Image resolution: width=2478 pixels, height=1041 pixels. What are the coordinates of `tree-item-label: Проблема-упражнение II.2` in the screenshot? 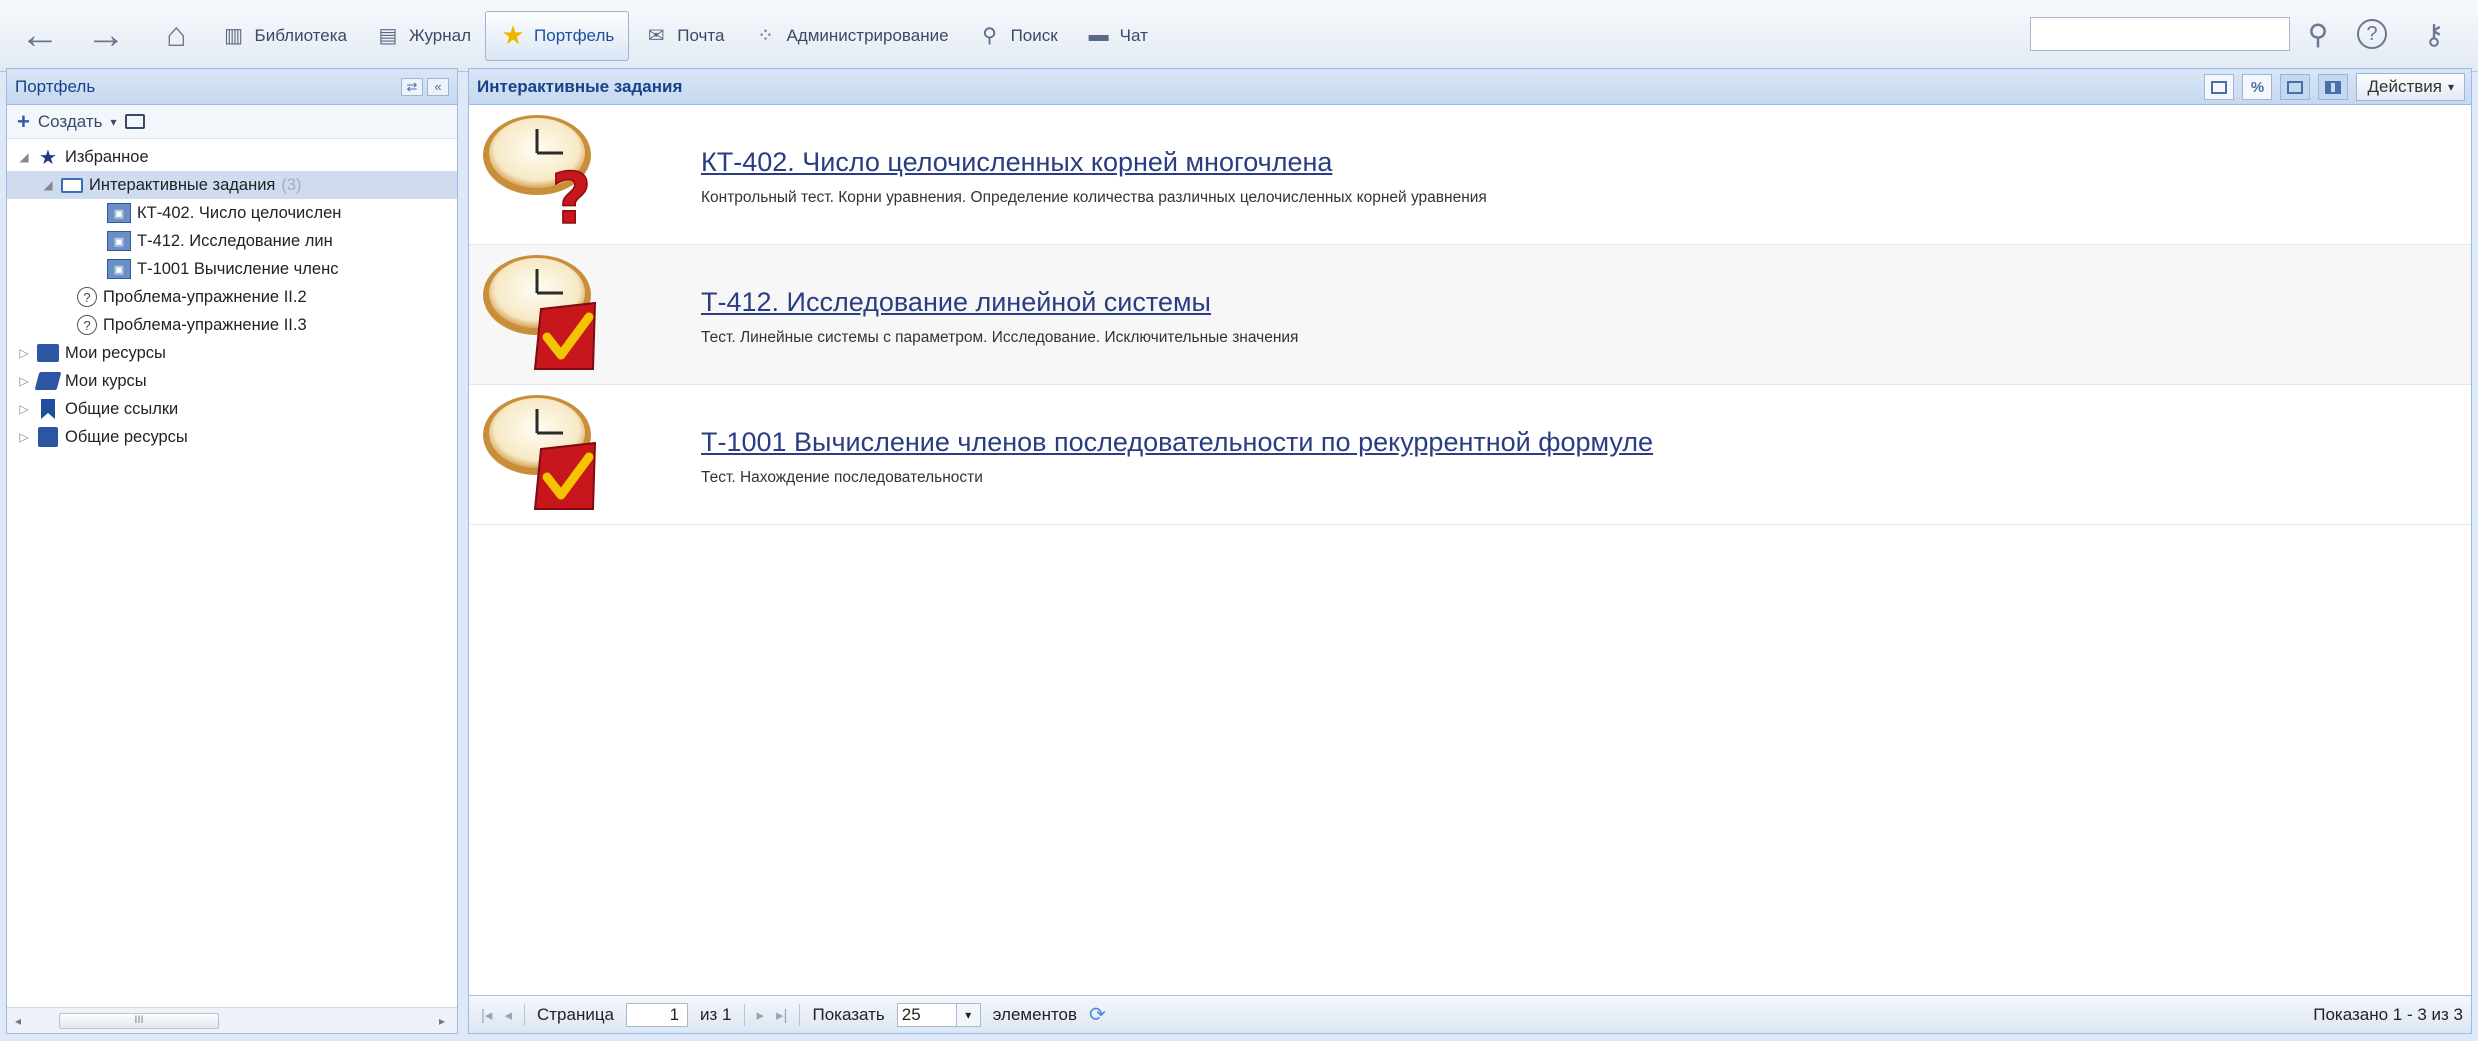 It's located at (205, 296).